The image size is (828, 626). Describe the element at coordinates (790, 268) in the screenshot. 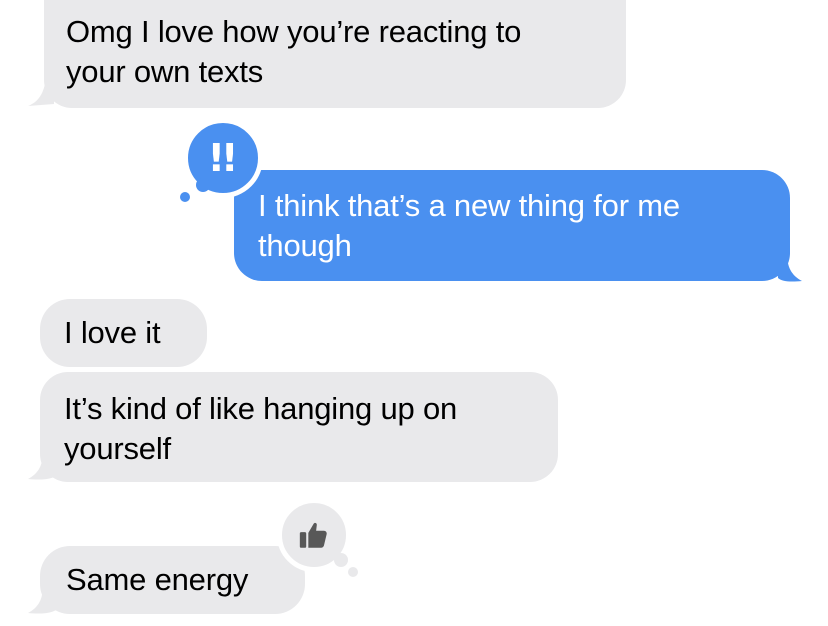

I see `outgoing-bubble-tail` at that location.